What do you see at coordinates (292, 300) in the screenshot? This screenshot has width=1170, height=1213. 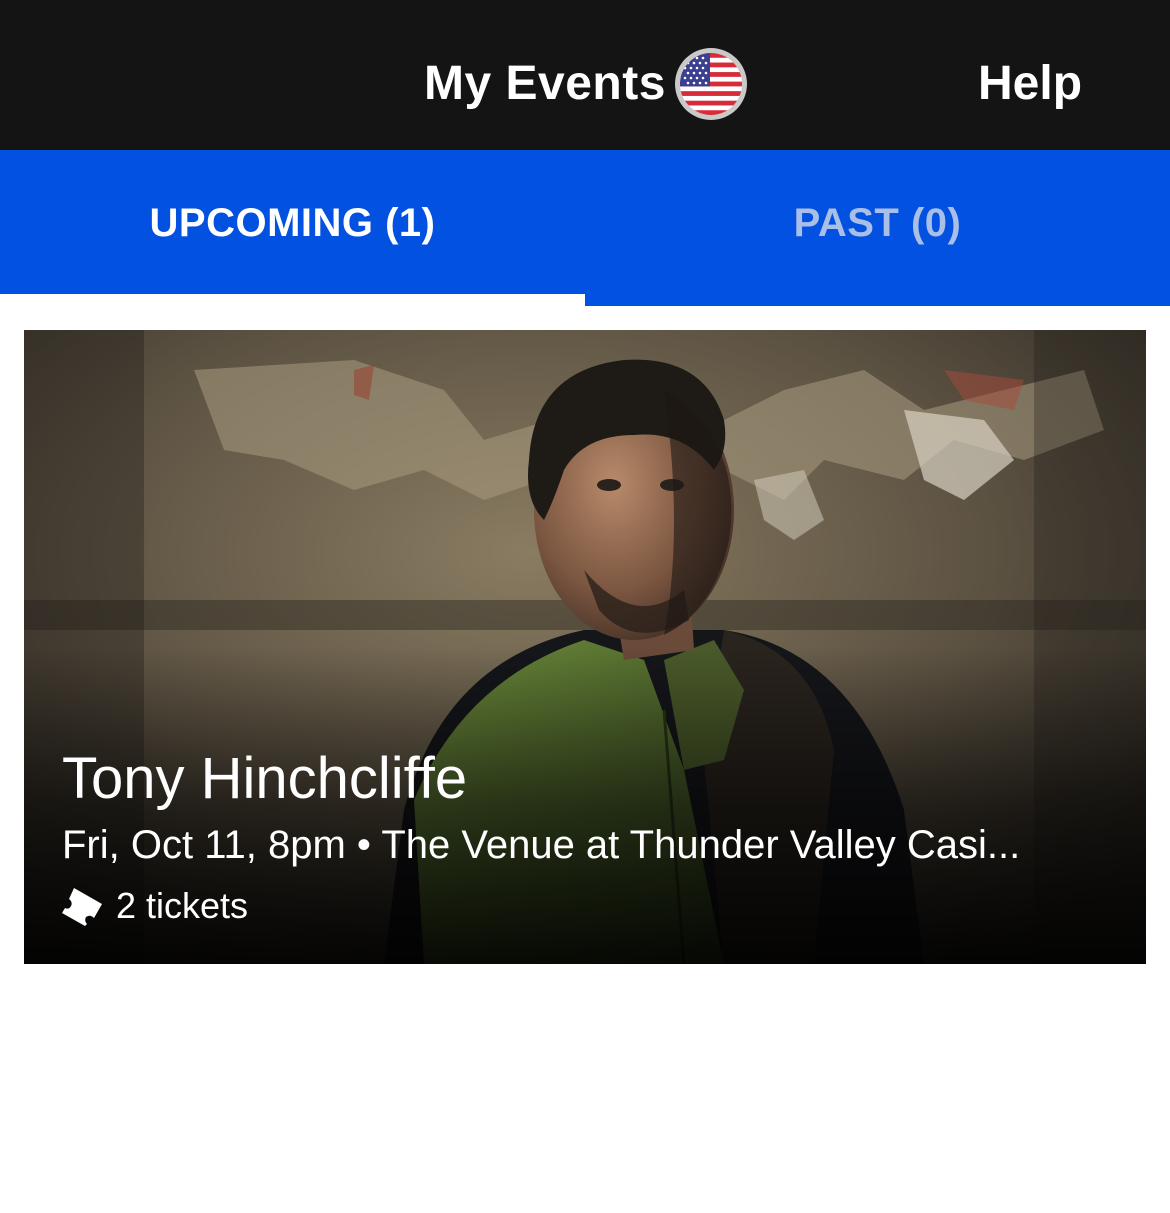 I see `active-tab-indicator` at bounding box center [292, 300].